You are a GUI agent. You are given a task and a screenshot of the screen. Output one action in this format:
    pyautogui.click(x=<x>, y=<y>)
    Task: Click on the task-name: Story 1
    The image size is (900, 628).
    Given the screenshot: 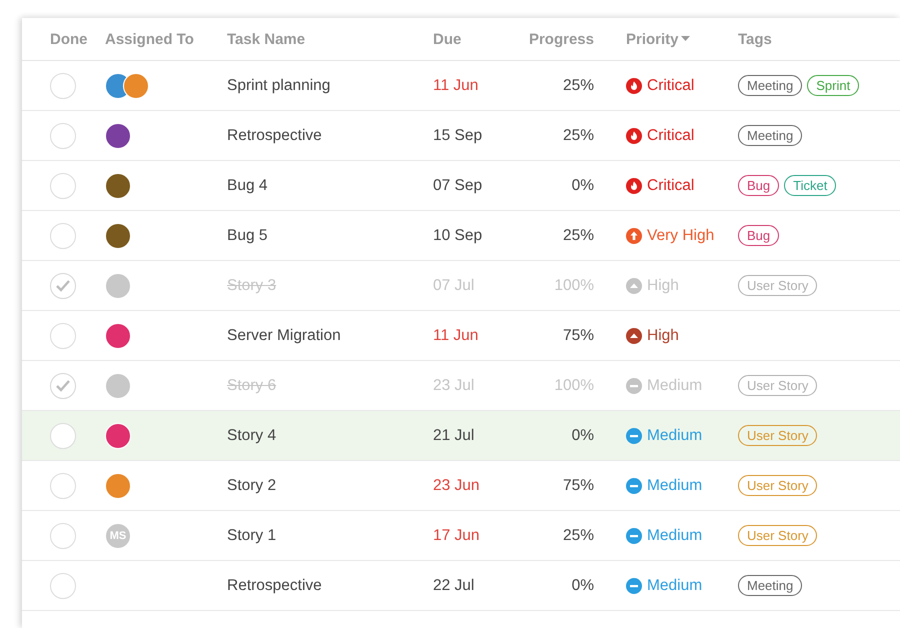 What is the action you would take?
    pyautogui.click(x=251, y=535)
    